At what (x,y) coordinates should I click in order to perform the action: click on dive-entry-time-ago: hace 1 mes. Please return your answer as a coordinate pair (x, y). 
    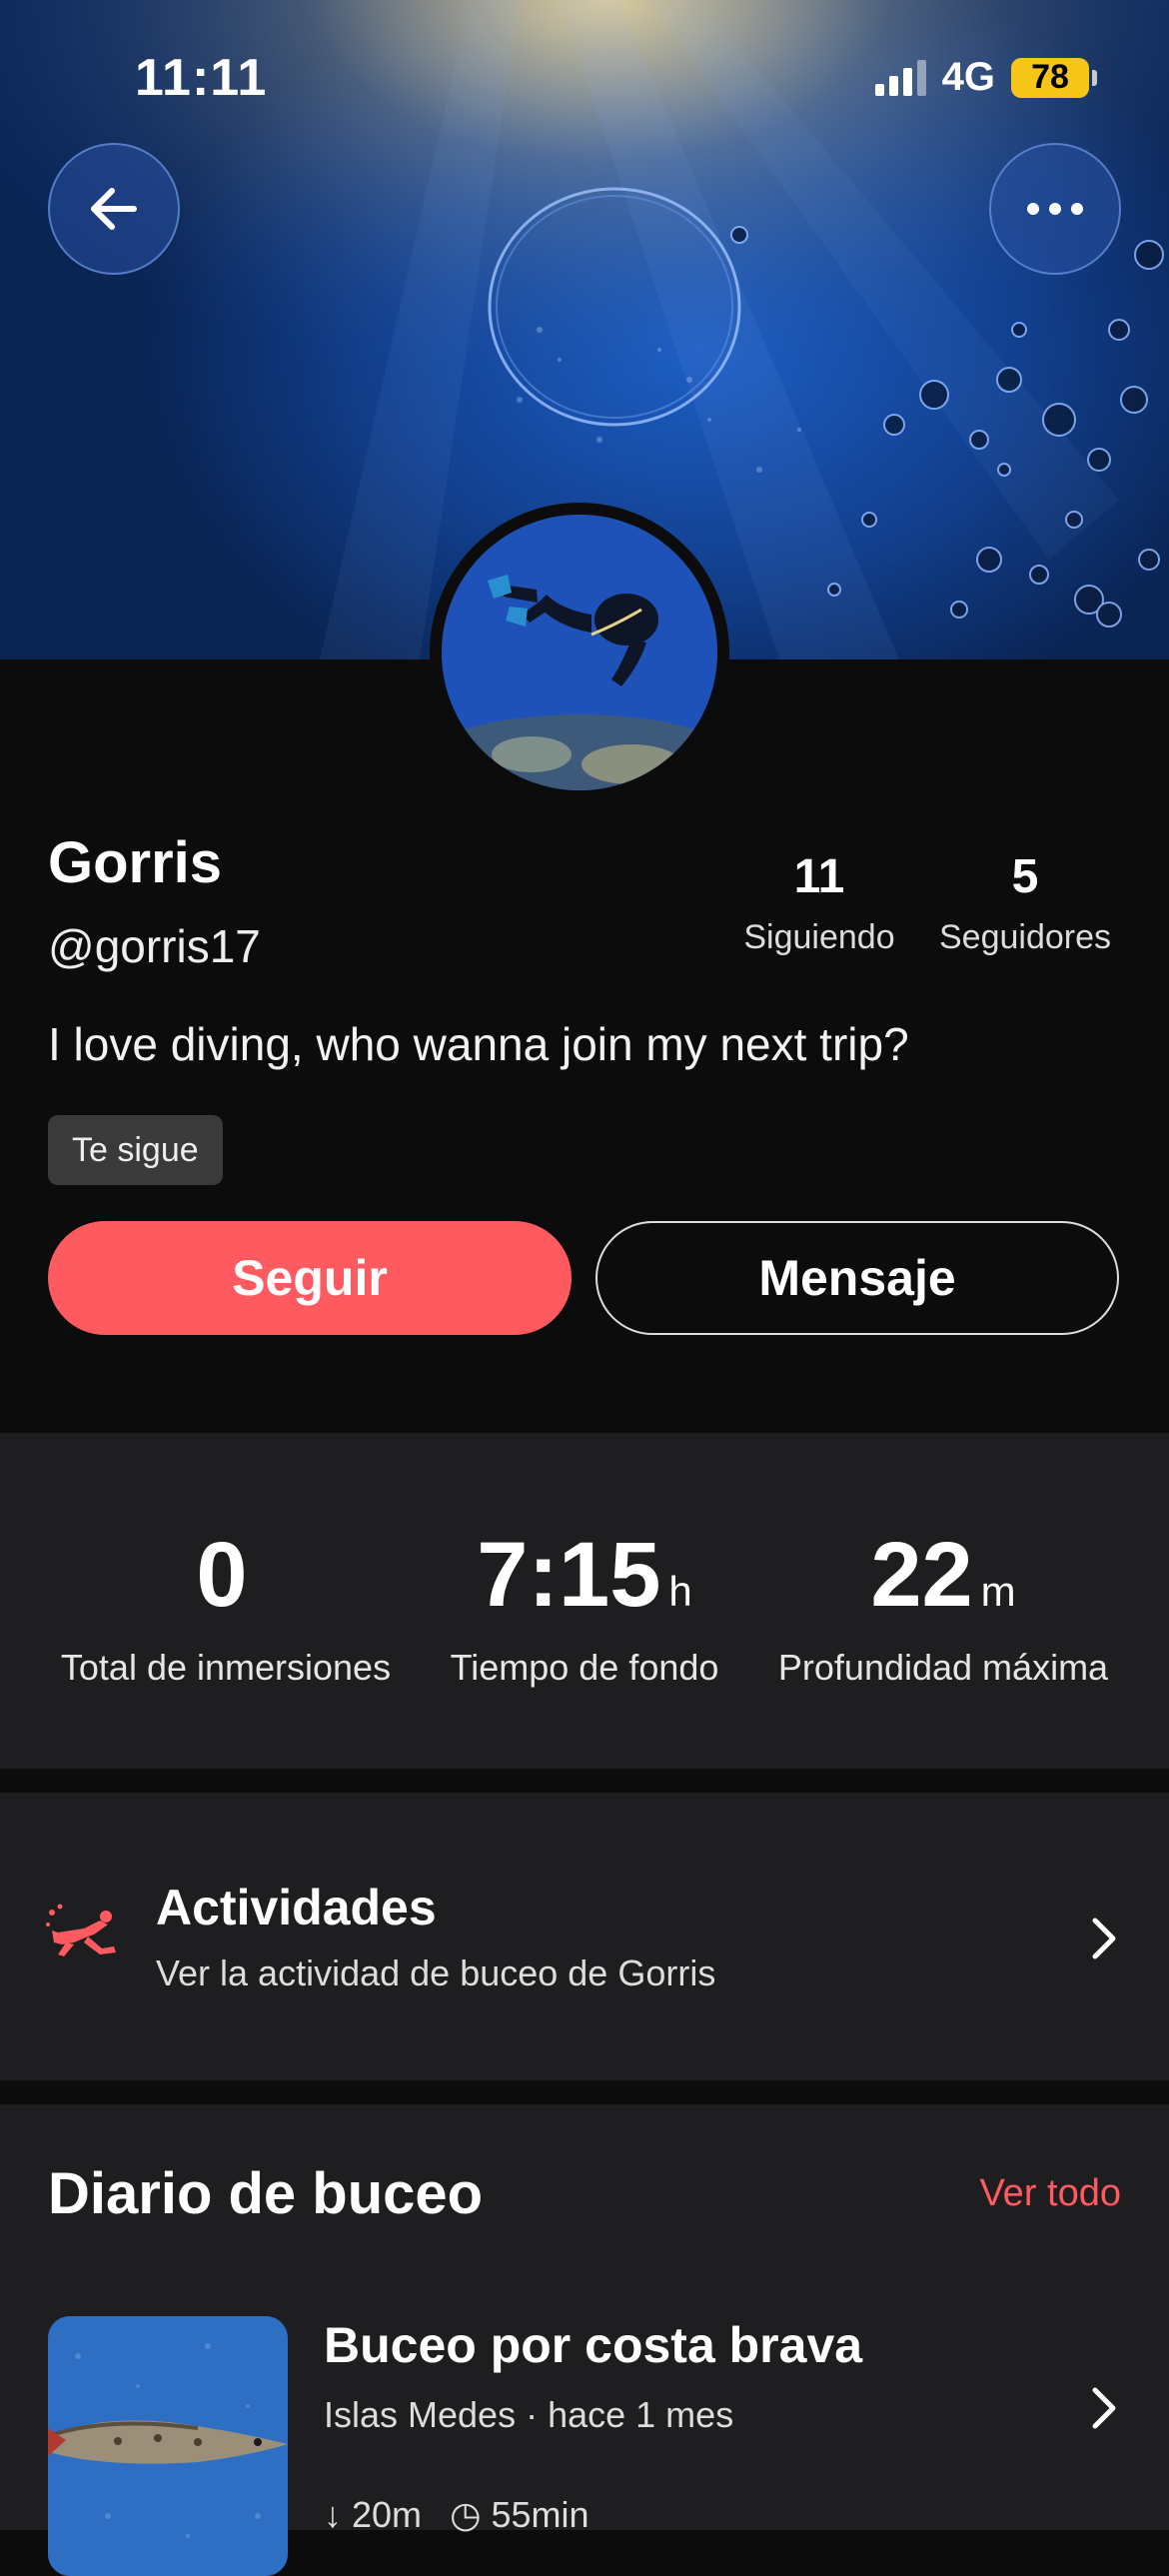
    Looking at the image, I should click on (641, 2414).